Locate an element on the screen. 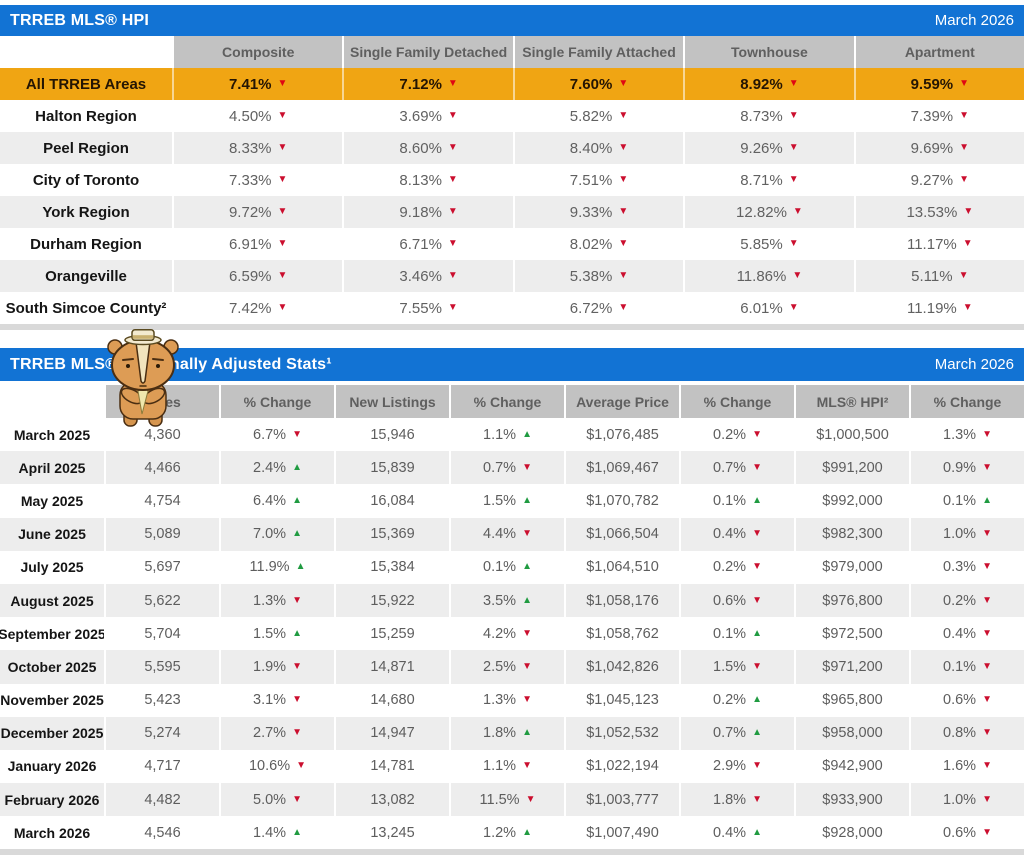 This screenshot has width=1024, height=856. value-text: 15,369 is located at coordinates (392, 534).